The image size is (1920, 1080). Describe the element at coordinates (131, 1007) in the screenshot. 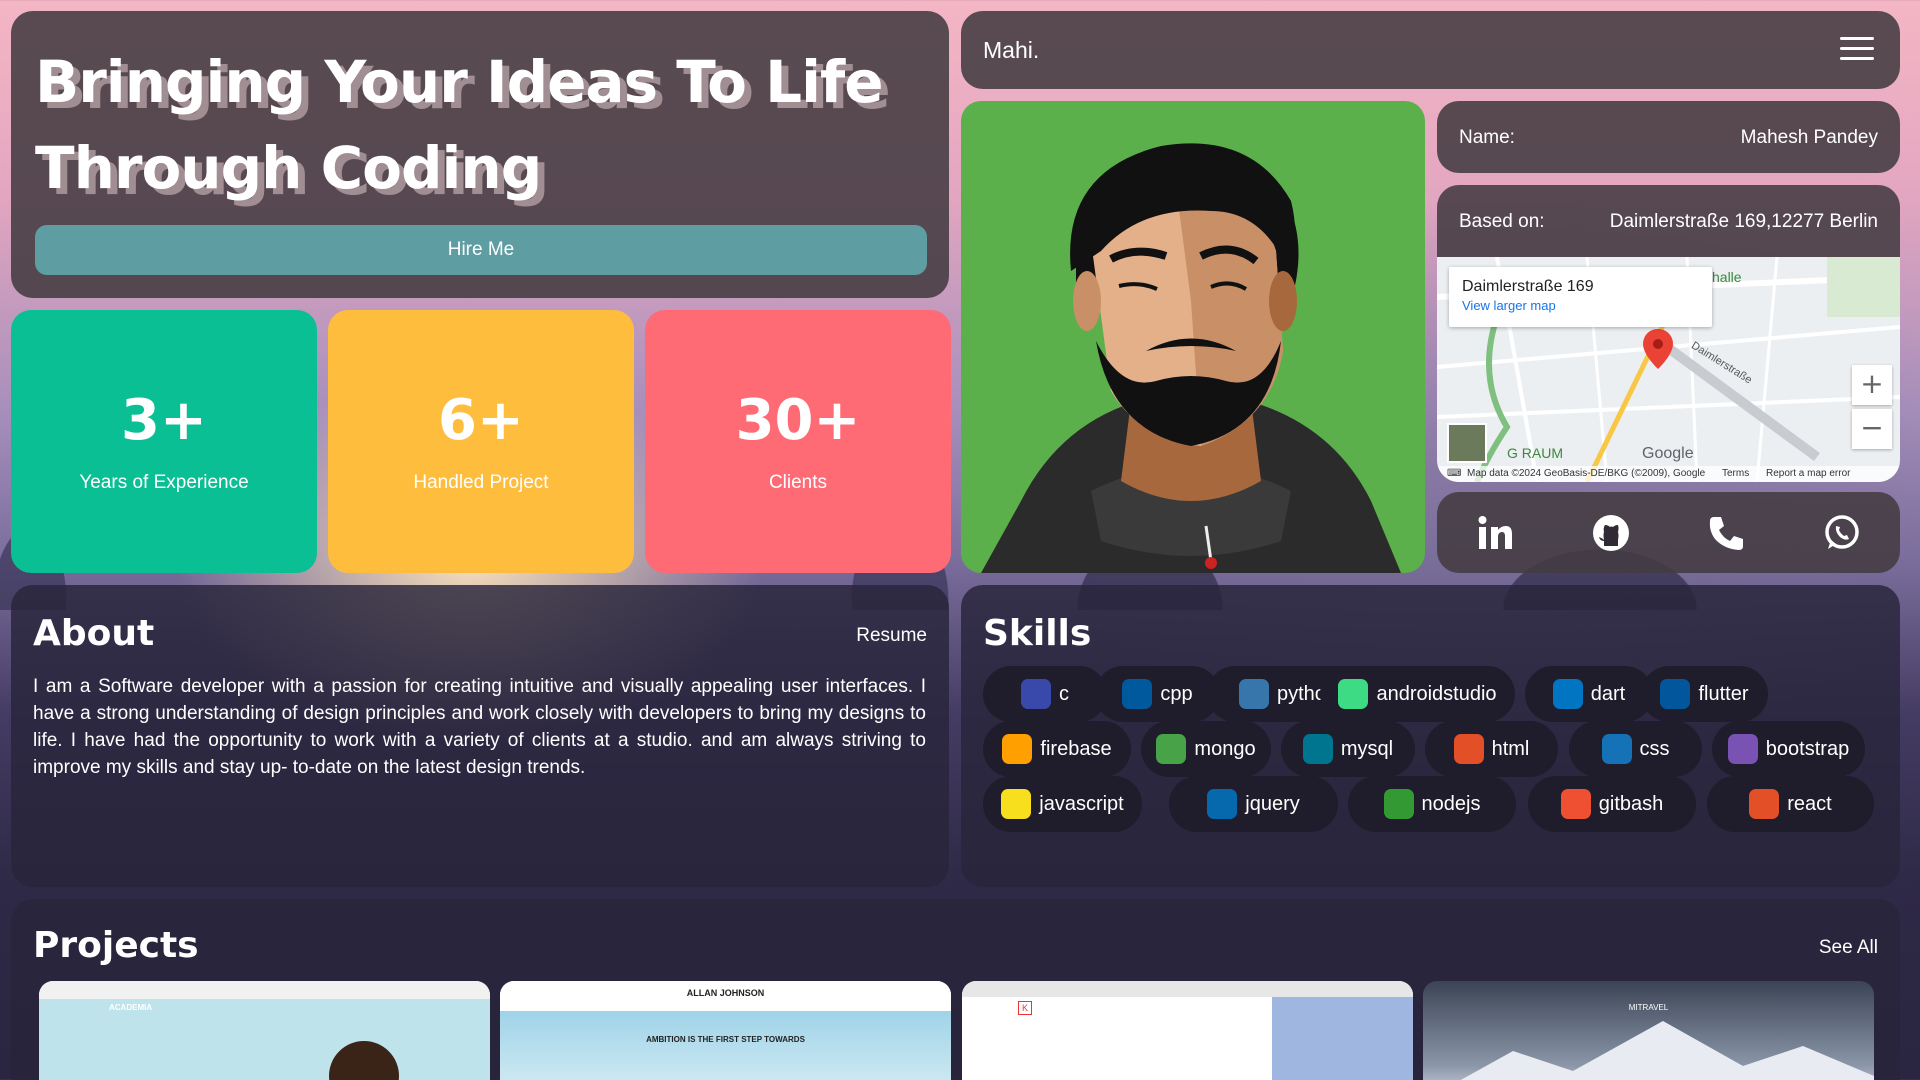

I see `project-title: ACADEMIA` at that location.